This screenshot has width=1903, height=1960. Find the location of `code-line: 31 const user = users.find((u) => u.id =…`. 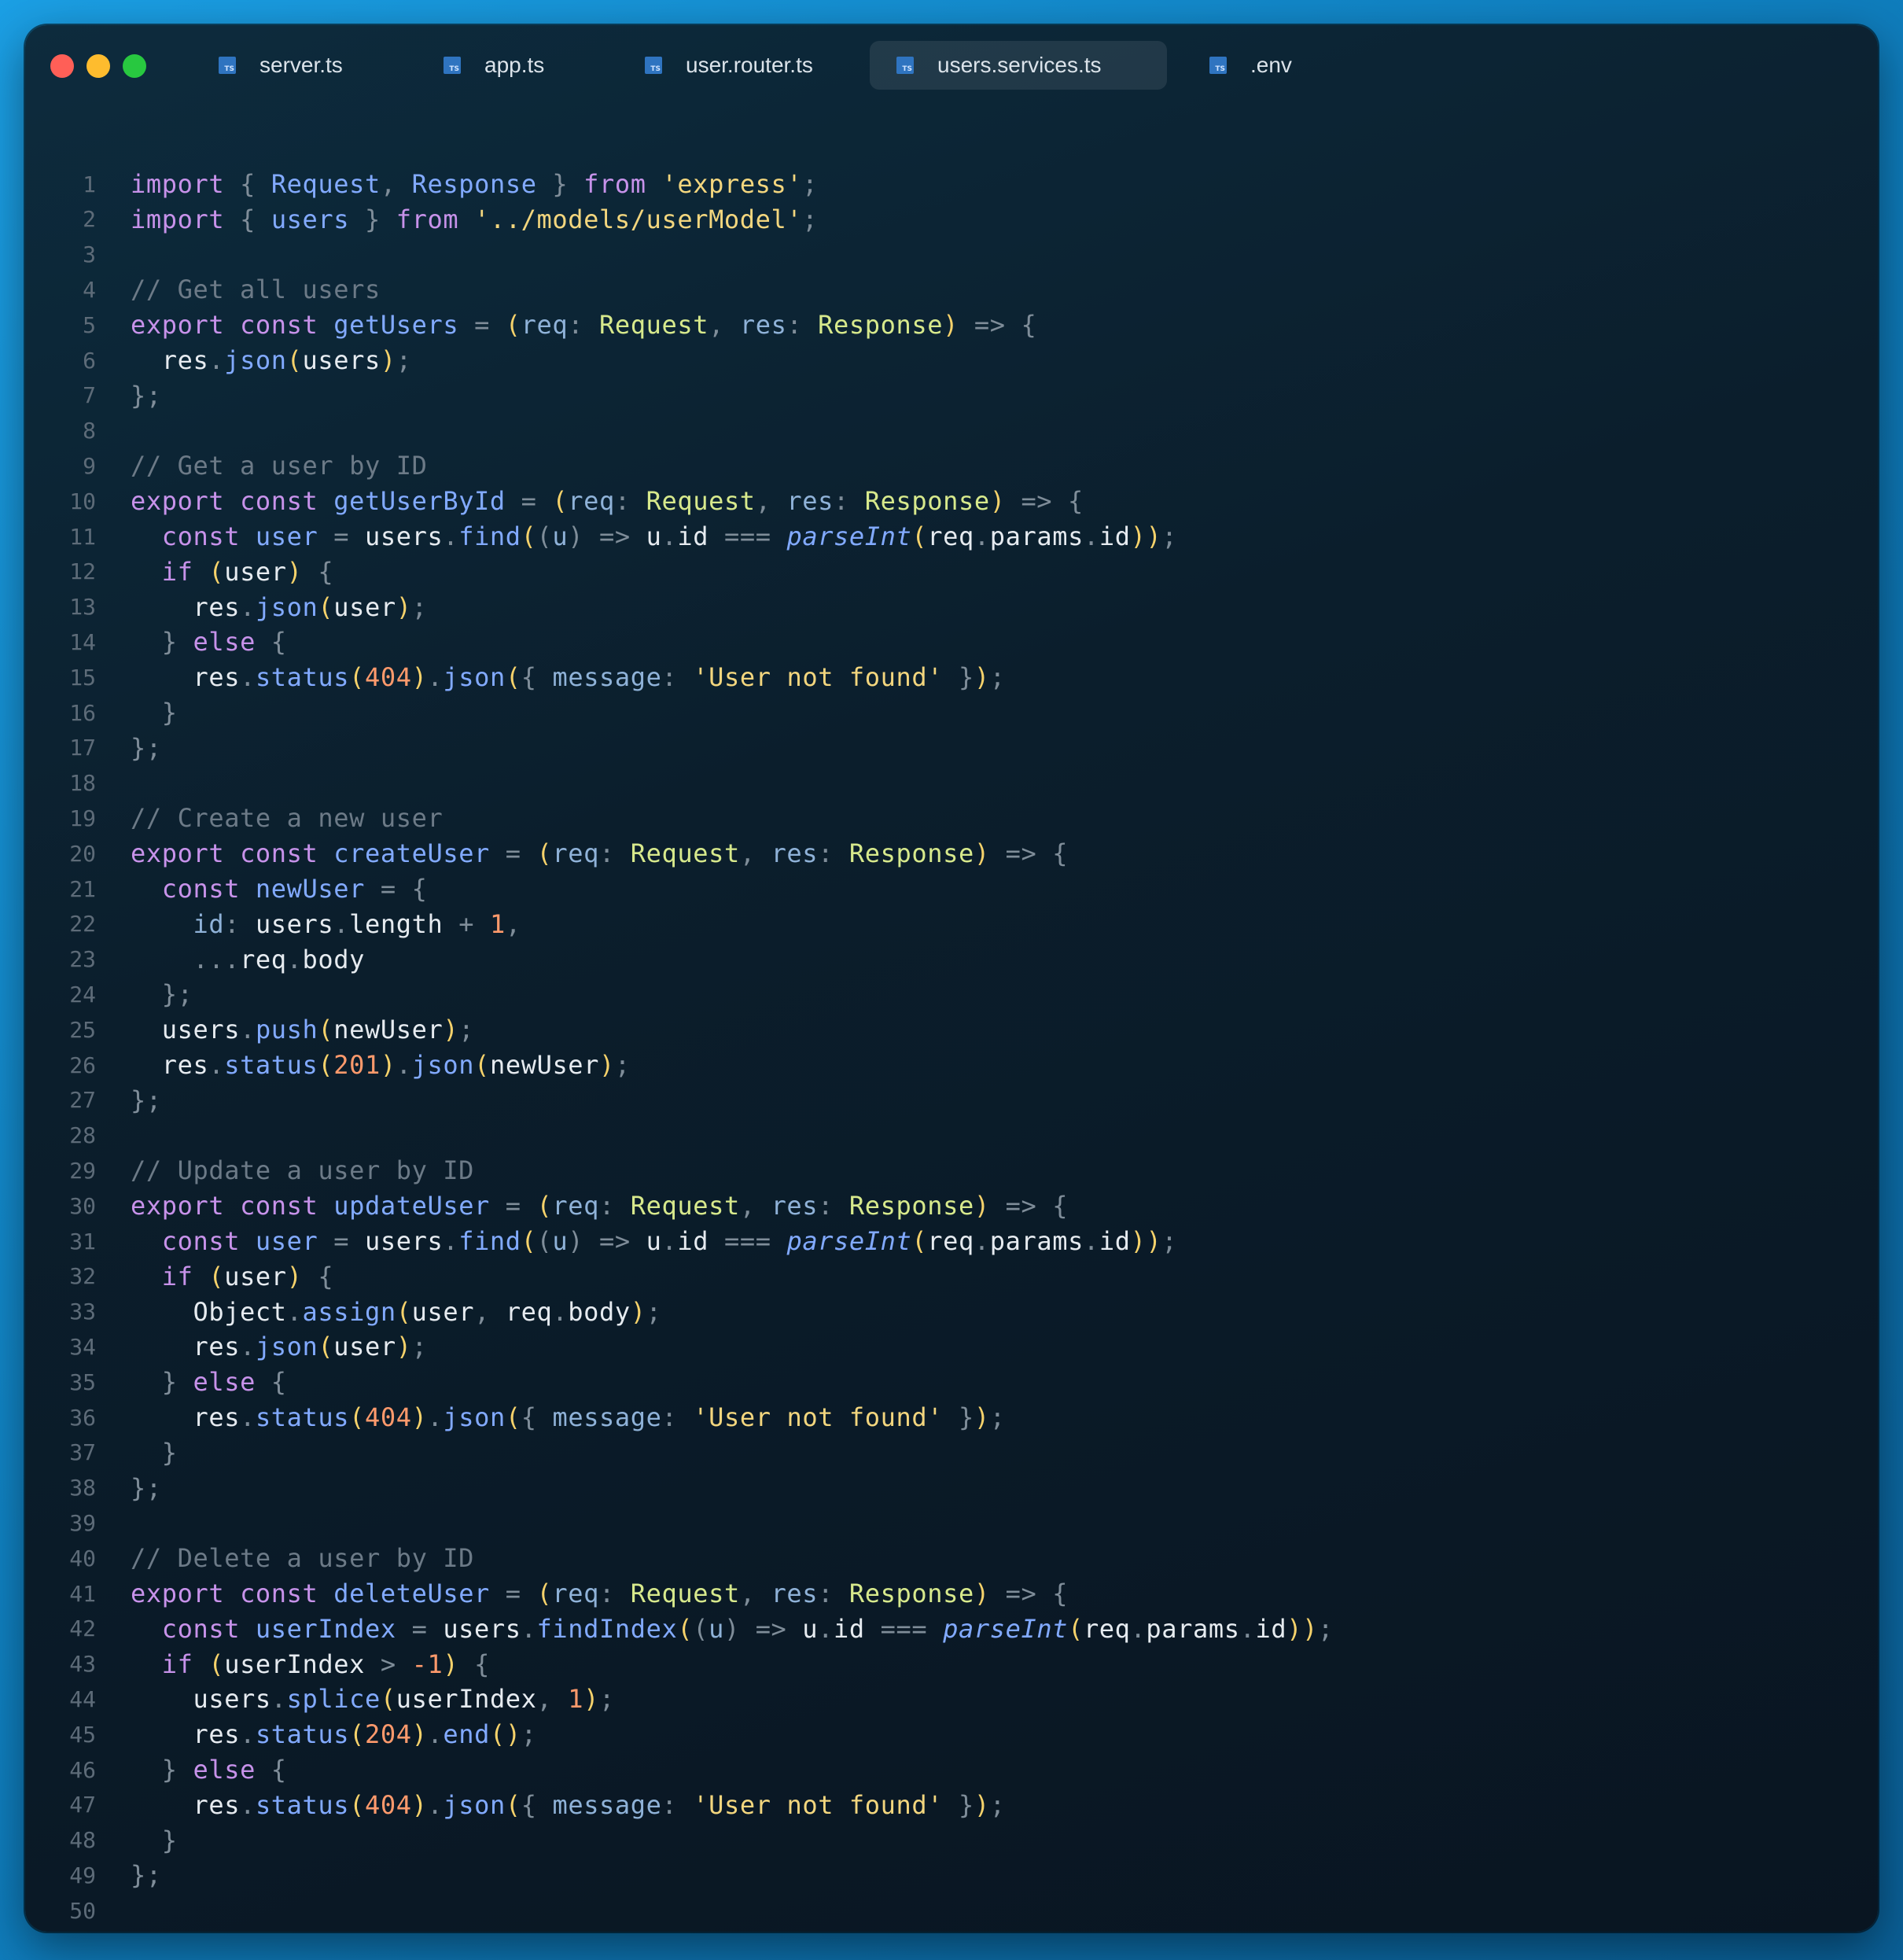

code-line: 31 const user = users.find((u) => u.id =… is located at coordinates (951, 1241).